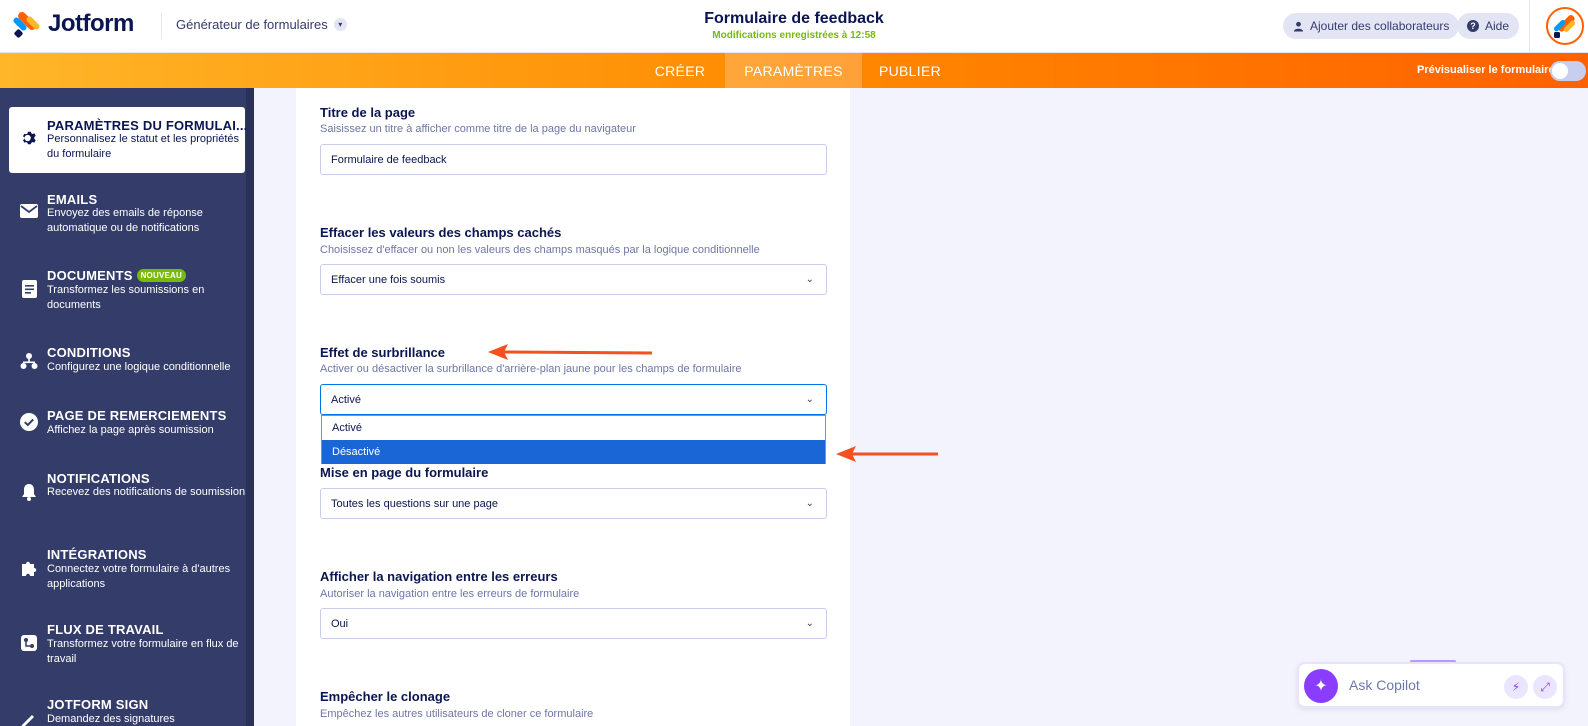  What do you see at coordinates (29, 493) in the screenshot?
I see `bell-icon` at bounding box center [29, 493].